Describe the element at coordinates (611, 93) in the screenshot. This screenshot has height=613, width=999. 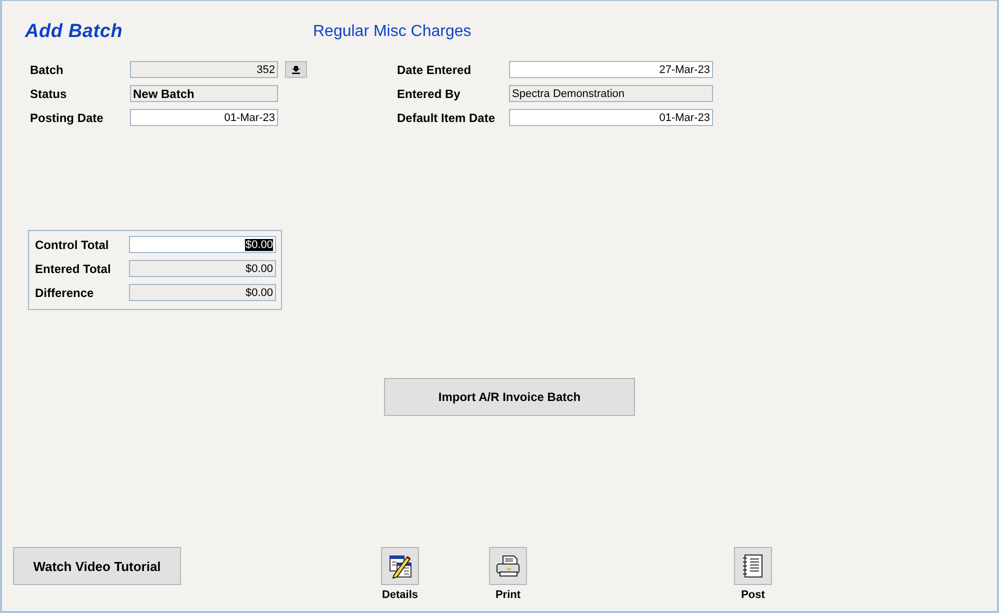
I see `text-field: Spectra Demonstration` at that location.